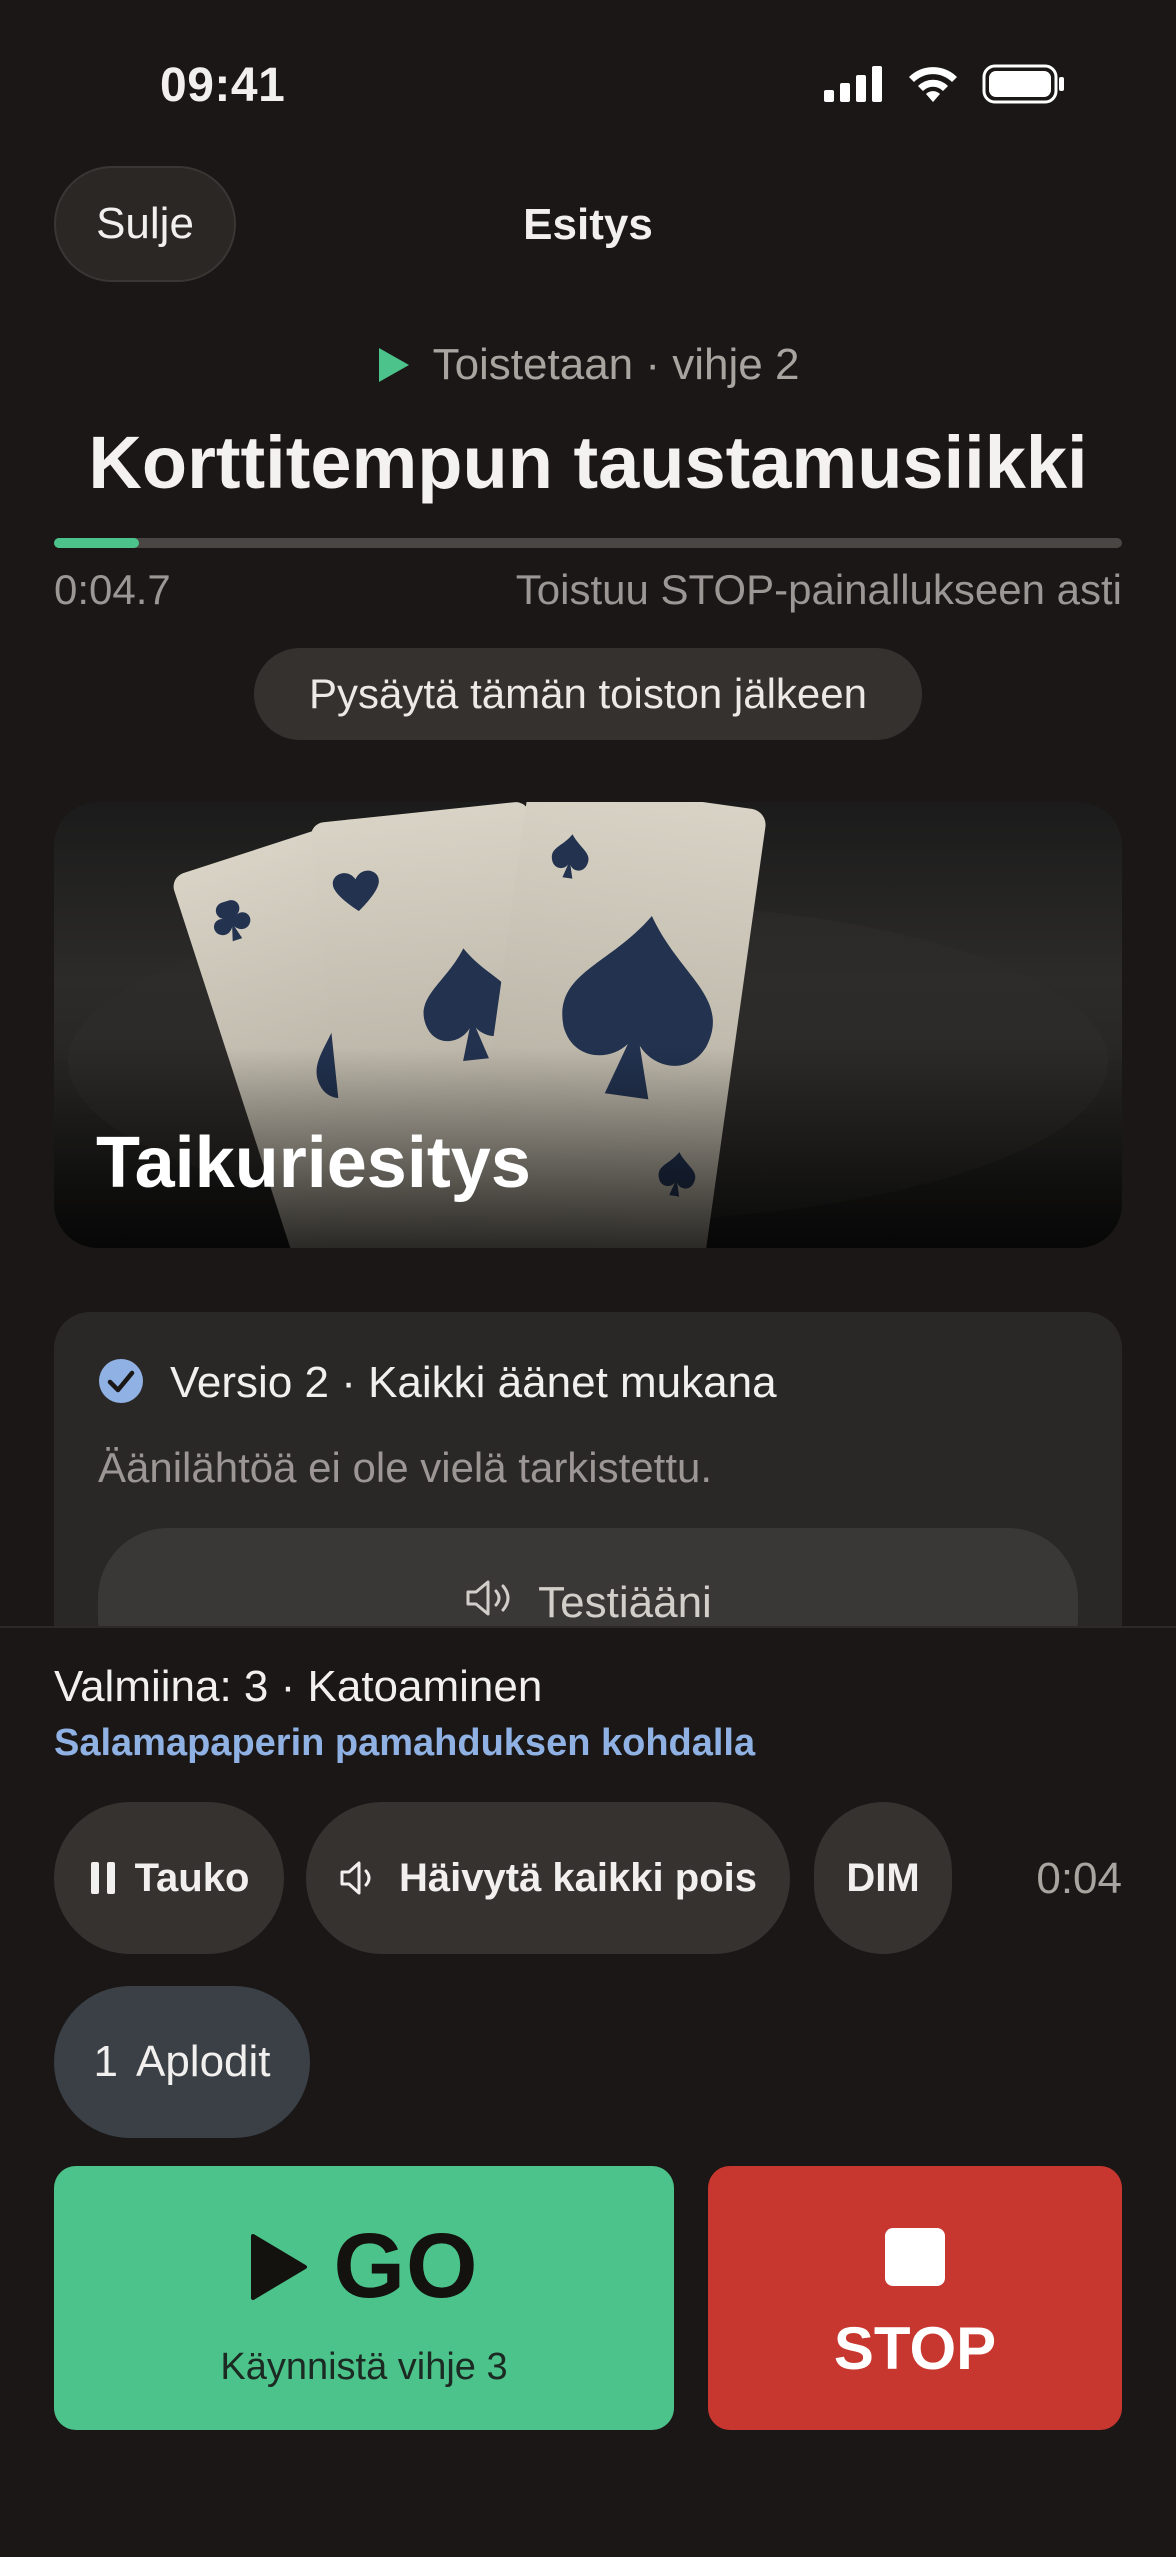 The image size is (1176, 2557). I want to click on version-label: Versio 2 · Kaikki äänet mukana, so click(473, 1382).